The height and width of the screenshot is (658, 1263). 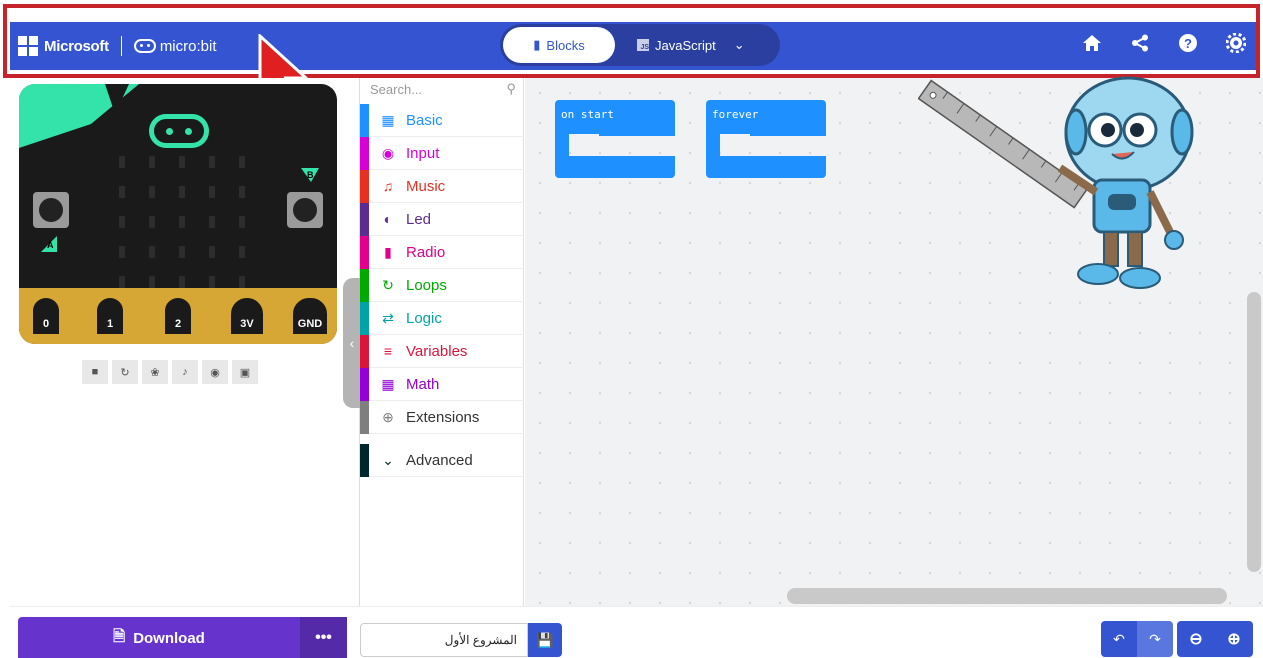 I want to click on category-extensions: ⊕ Extensions, so click(x=442, y=417).